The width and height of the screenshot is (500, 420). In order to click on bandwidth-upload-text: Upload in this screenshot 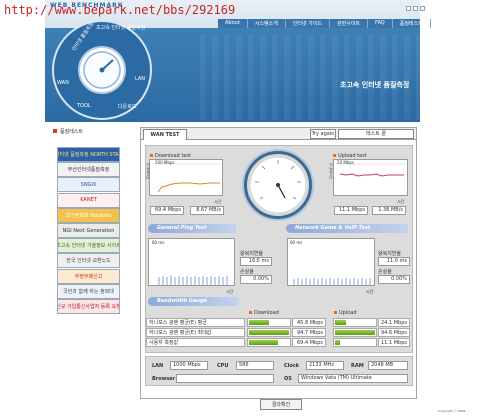, I will do `click(348, 313)`.